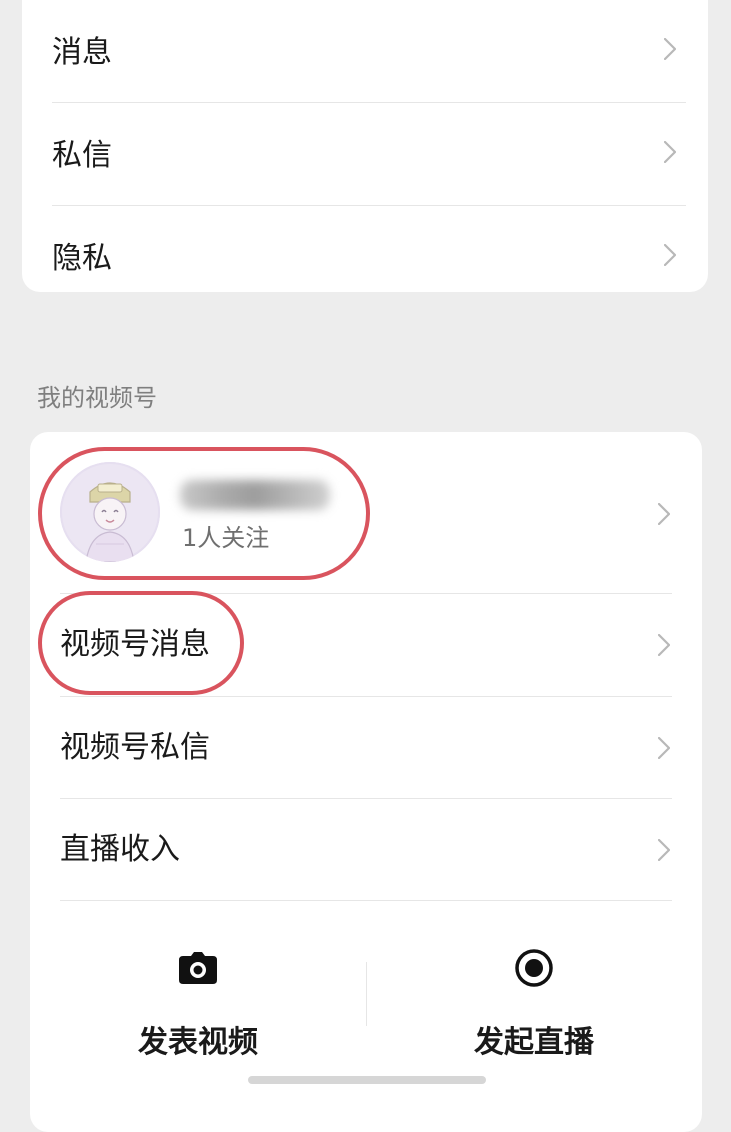  I want to click on menu-item-label: 视频号私信, so click(135, 747).